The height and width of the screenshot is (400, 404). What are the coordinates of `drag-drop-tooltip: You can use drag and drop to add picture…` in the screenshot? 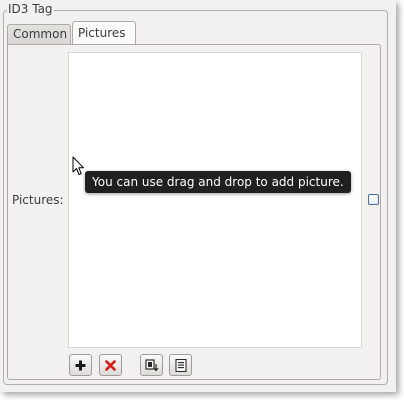 It's located at (218, 182).